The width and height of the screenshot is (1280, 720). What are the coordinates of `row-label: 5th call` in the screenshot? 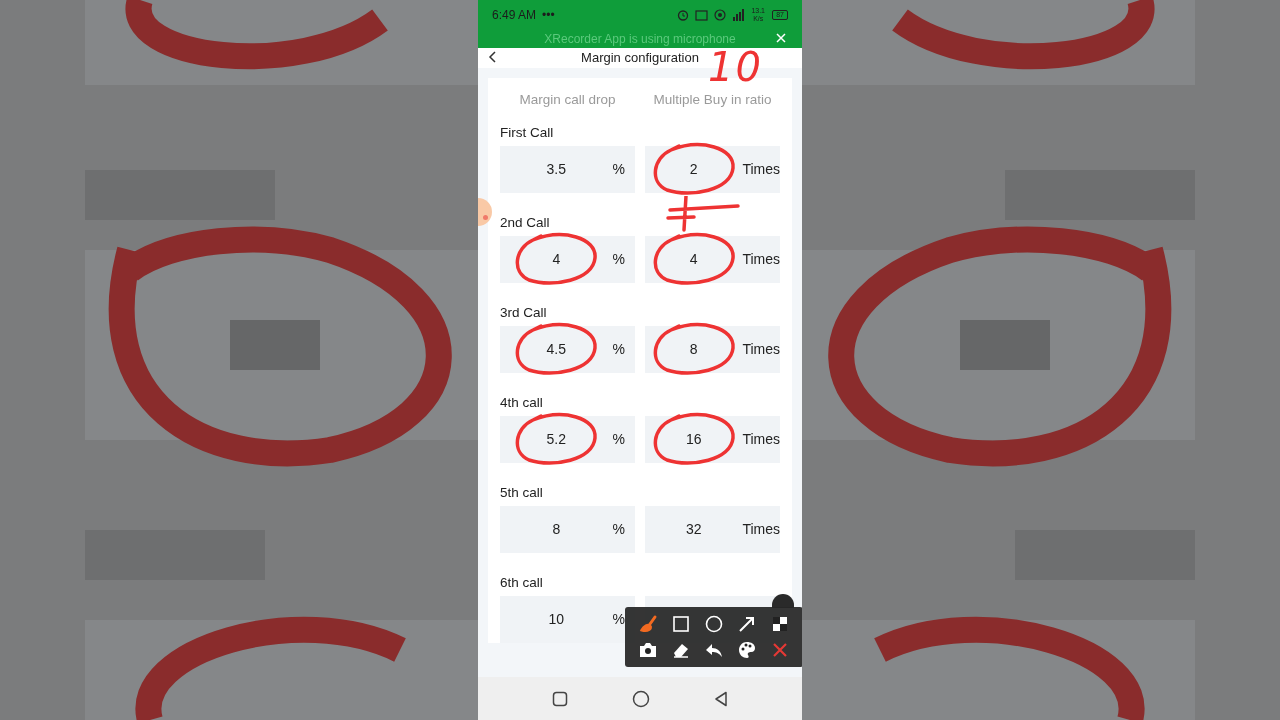 It's located at (521, 492).